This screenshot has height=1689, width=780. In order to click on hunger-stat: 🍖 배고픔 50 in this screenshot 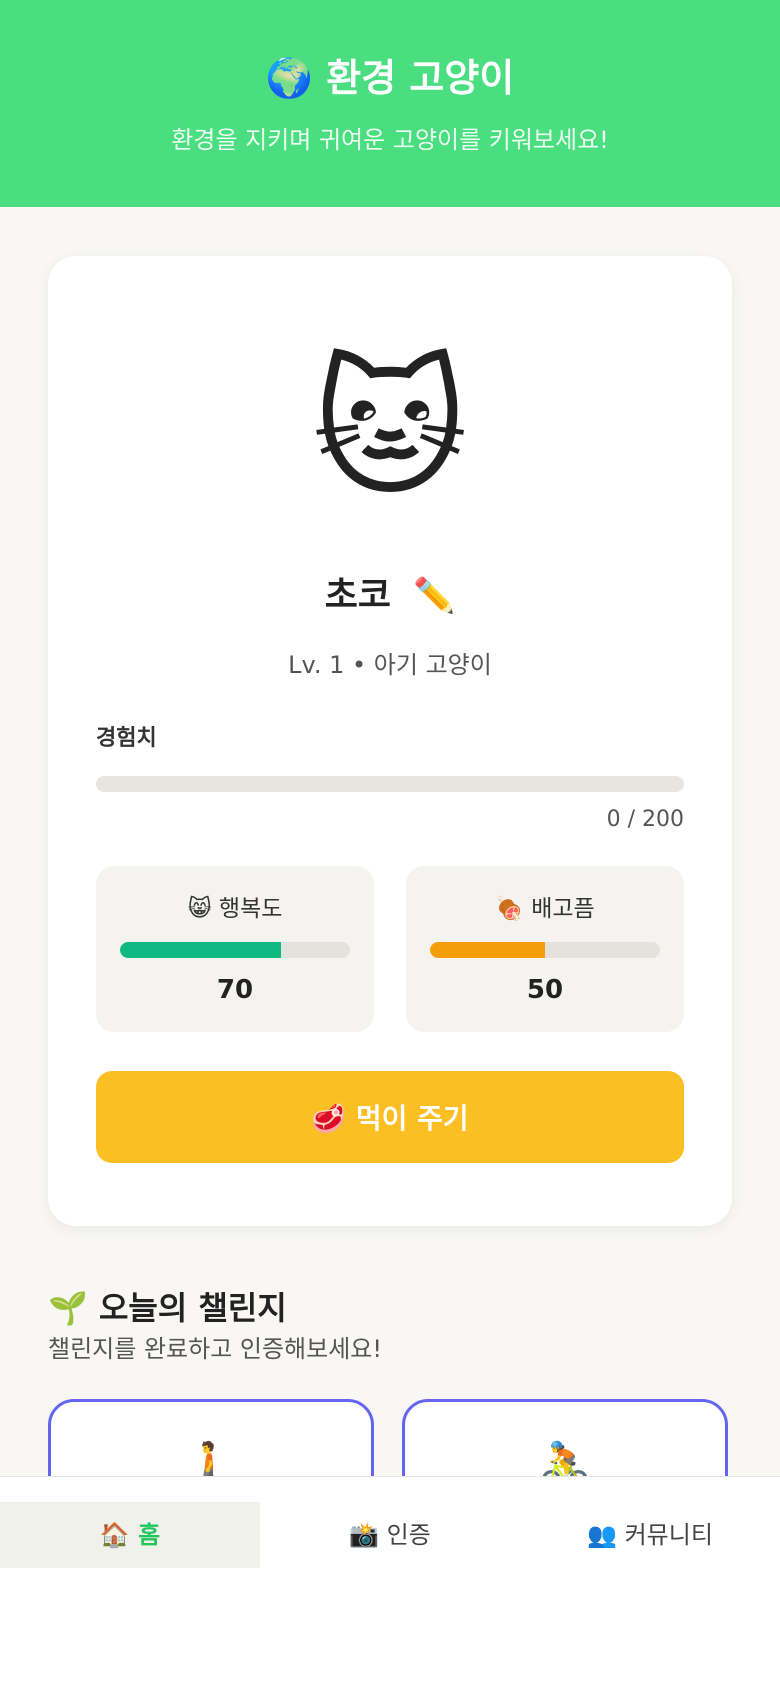, I will do `click(545, 949)`.